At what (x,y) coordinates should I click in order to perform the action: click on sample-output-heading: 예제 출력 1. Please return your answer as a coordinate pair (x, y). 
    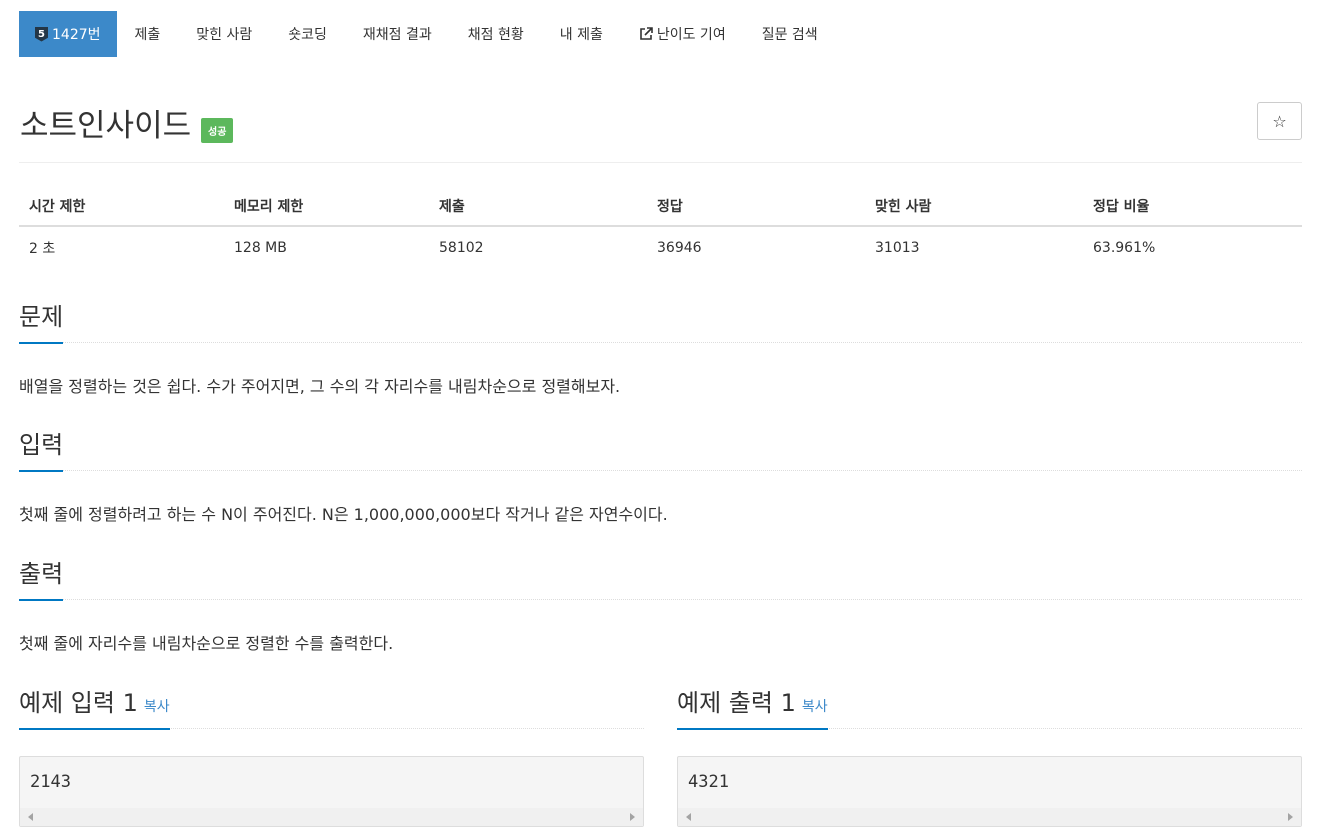
    Looking at the image, I should click on (736, 703).